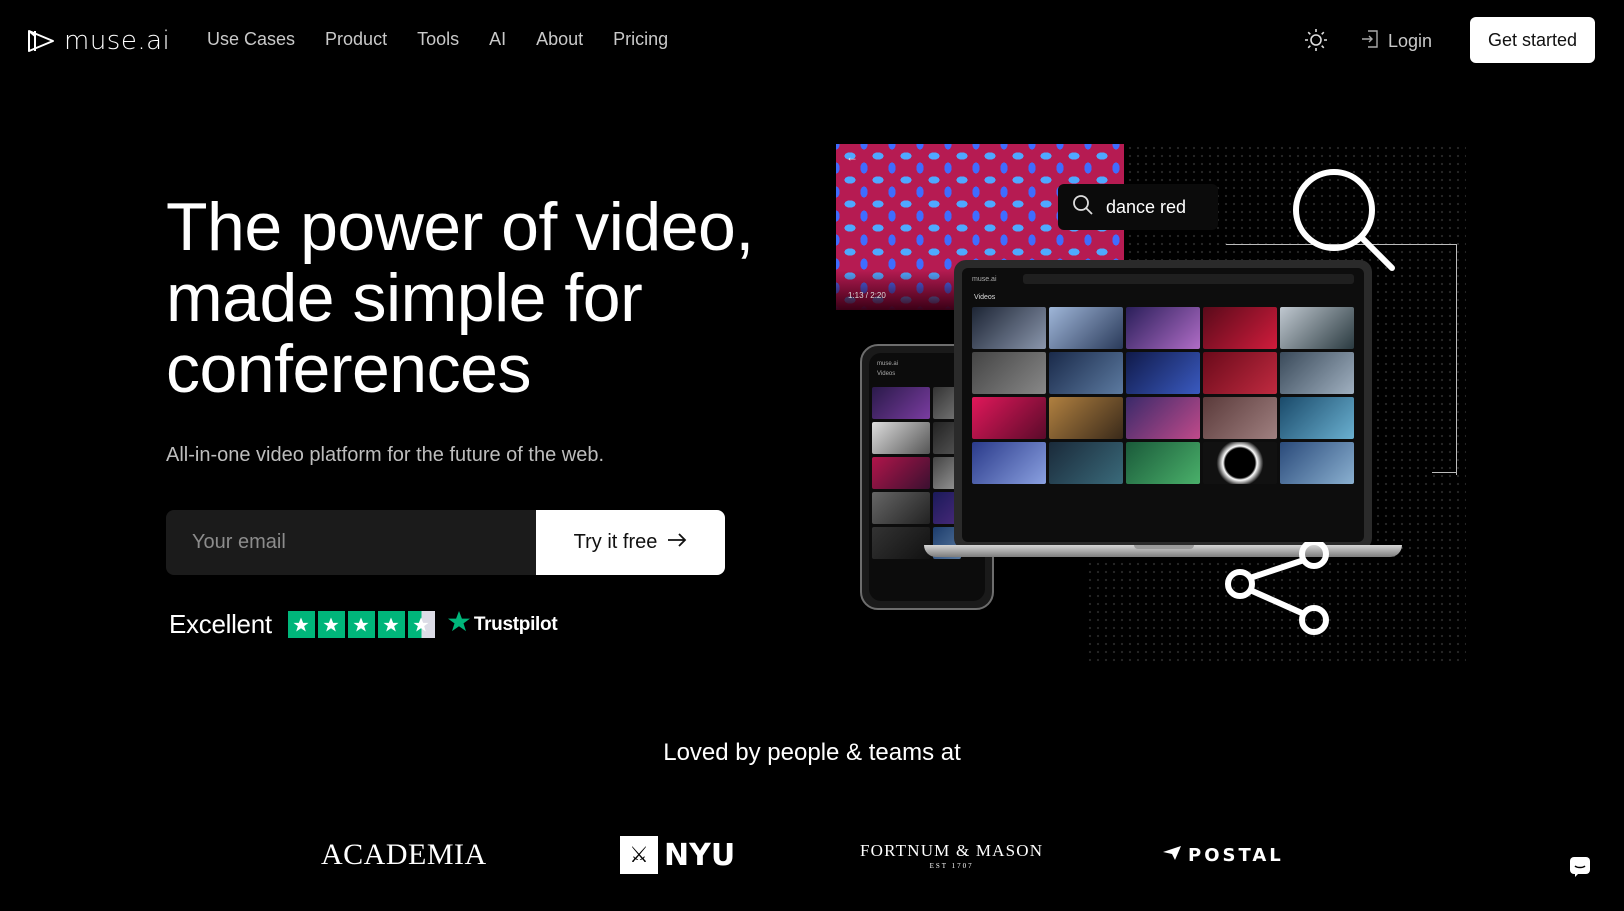 This screenshot has height=911, width=1624. Describe the element at coordinates (952, 850) in the screenshot. I see `fortnum-text: FORTNUM & MASON` at that location.